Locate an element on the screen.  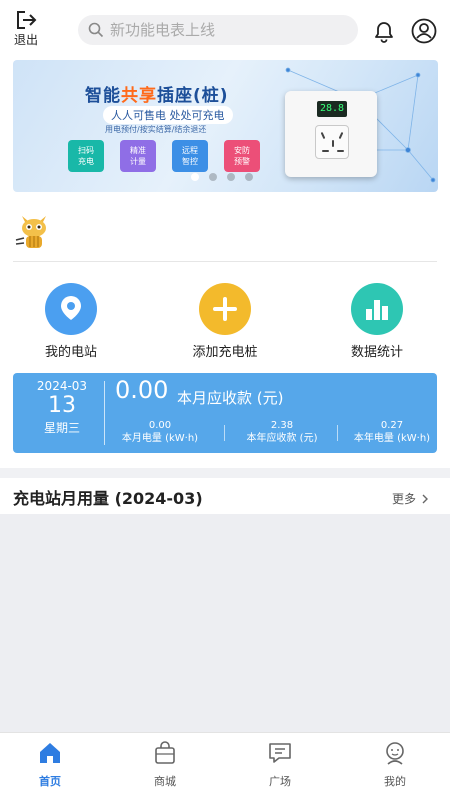
add-charger-button: 添加充电桩 is located at coordinates (225, 321).